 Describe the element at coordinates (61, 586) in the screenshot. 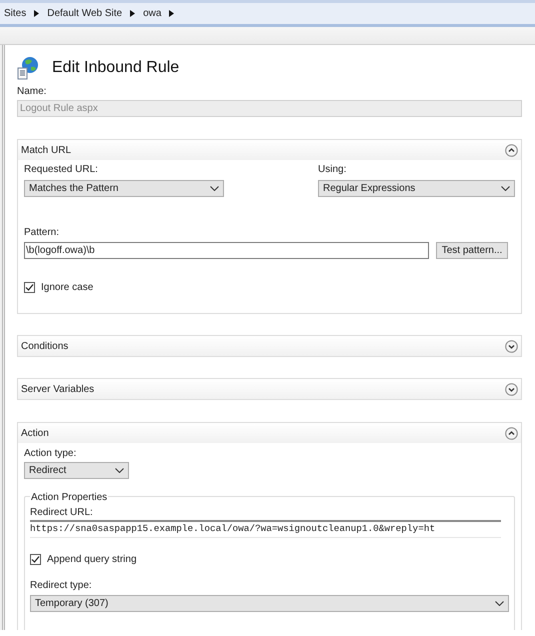

I see `field-label: Redirect type:` at that location.